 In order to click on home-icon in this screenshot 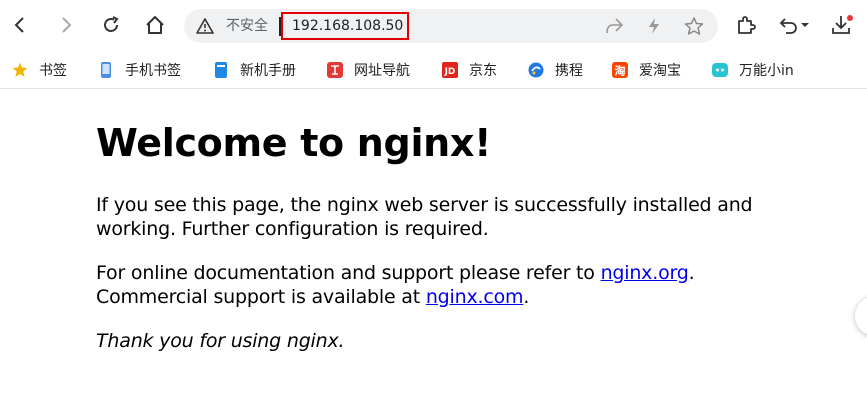, I will do `click(155, 25)`.